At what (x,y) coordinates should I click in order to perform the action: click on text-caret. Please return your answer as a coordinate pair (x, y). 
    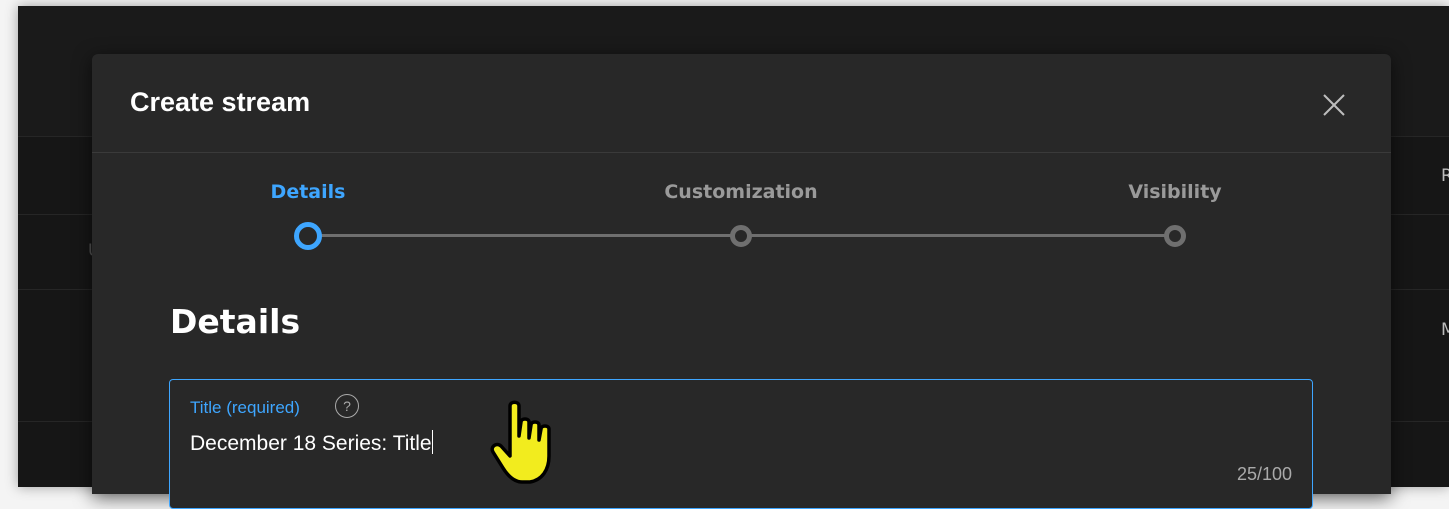
    Looking at the image, I should click on (432, 442).